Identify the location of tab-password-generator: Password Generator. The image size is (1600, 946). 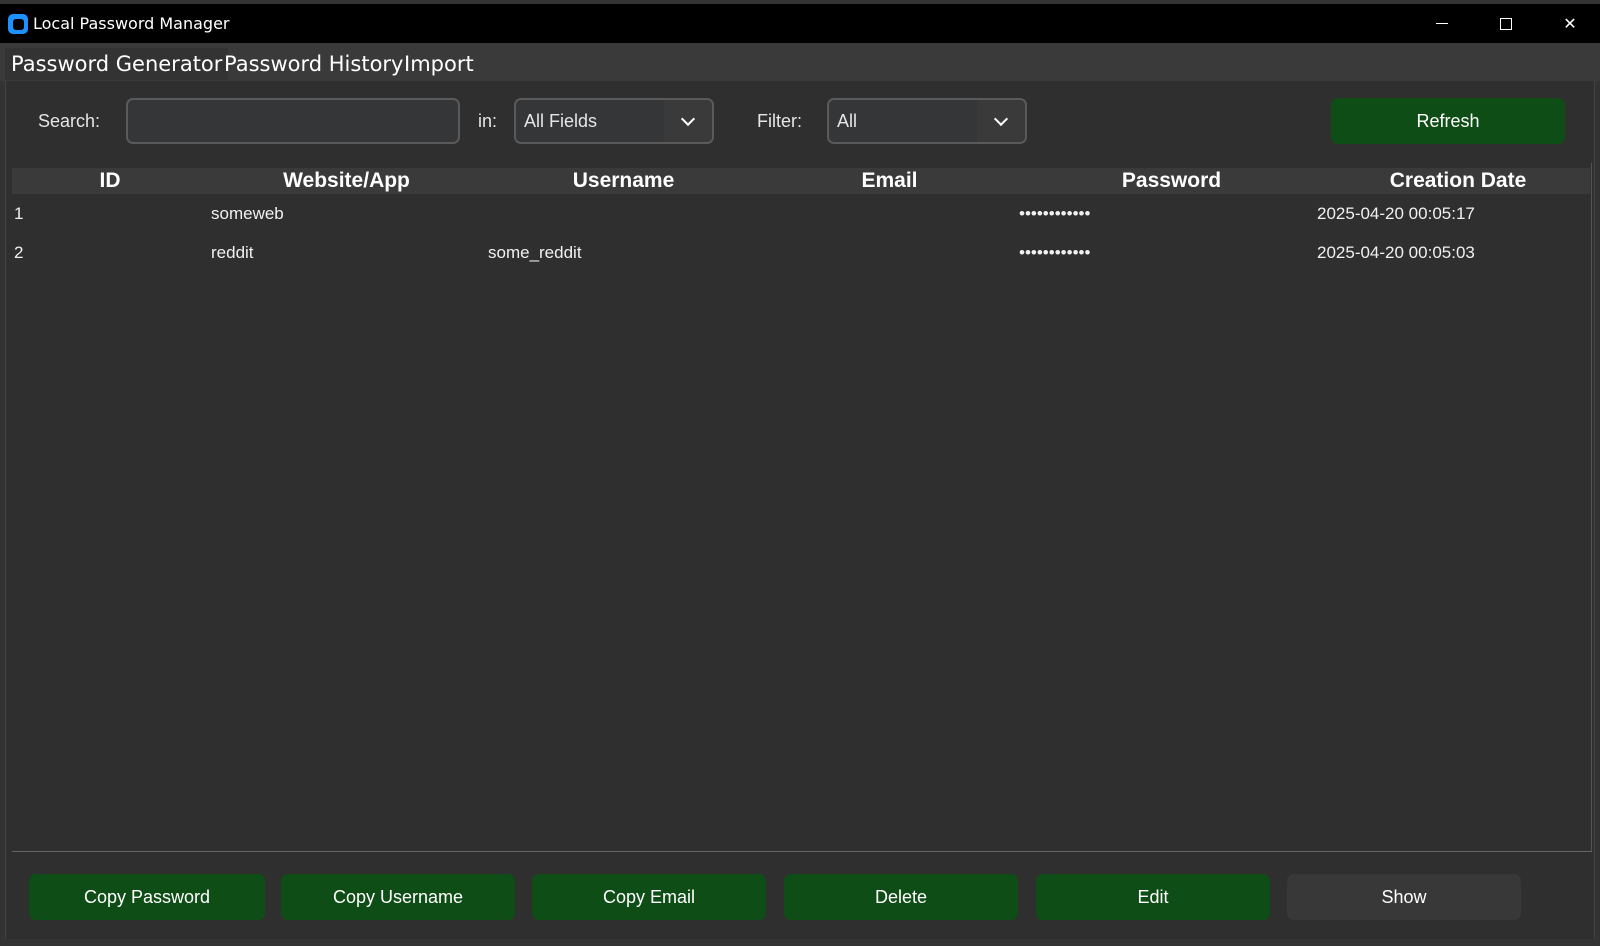
(117, 64).